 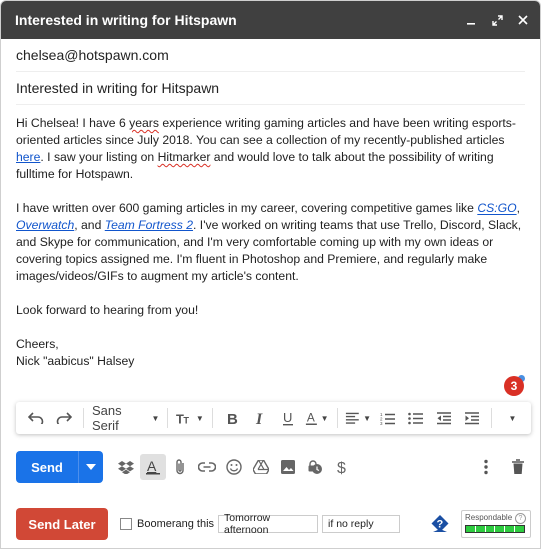 I want to click on chevron-down-icon, so click(x=91, y=467).